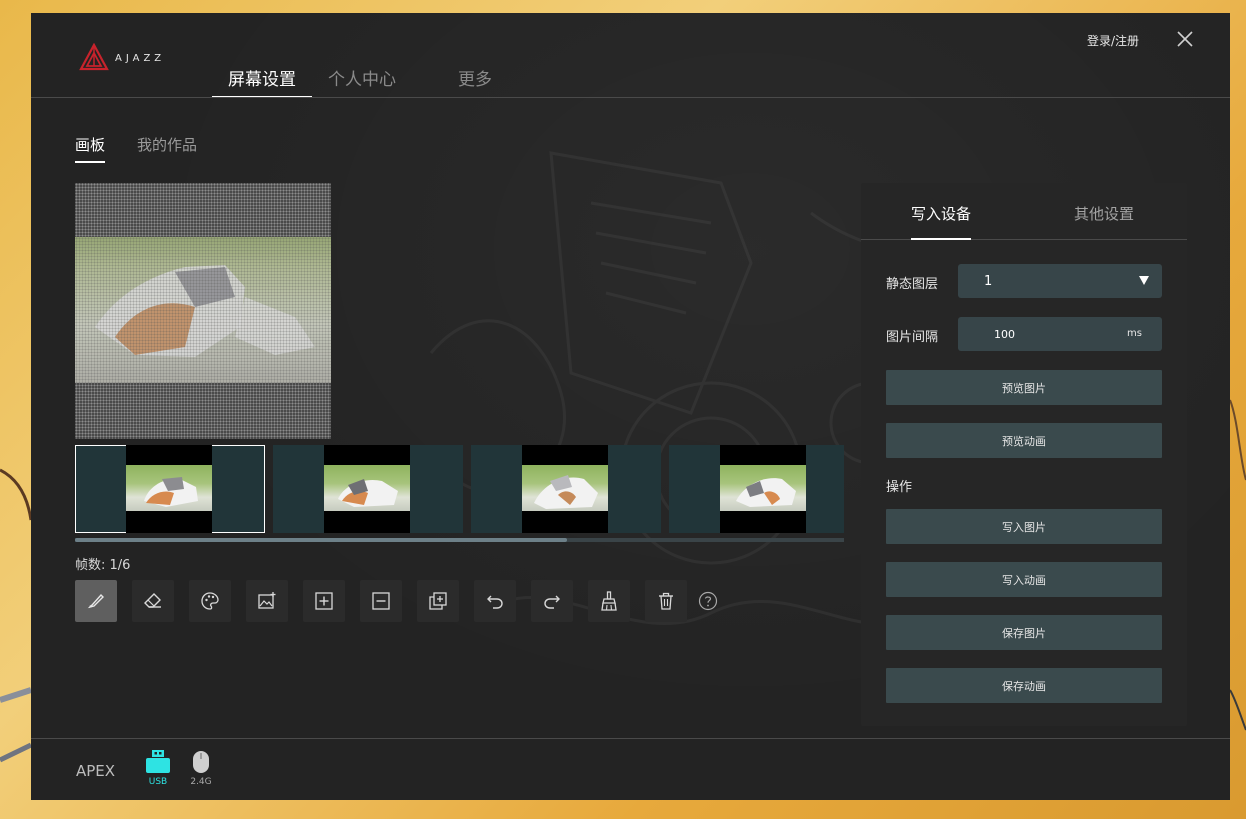 This screenshot has height=819, width=1246. I want to click on usb-dongle-icon, so click(158, 761).